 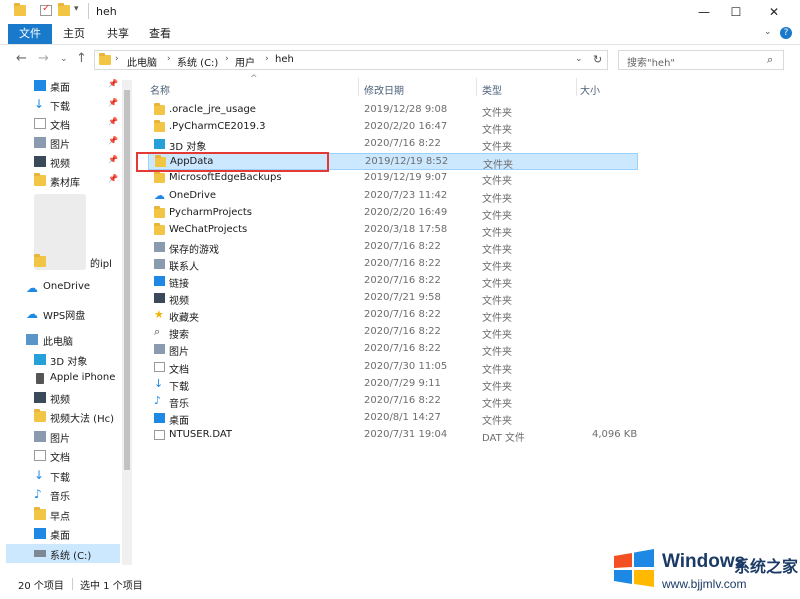 What do you see at coordinates (384, 89) in the screenshot?
I see `column-header-date: 修改日期` at bounding box center [384, 89].